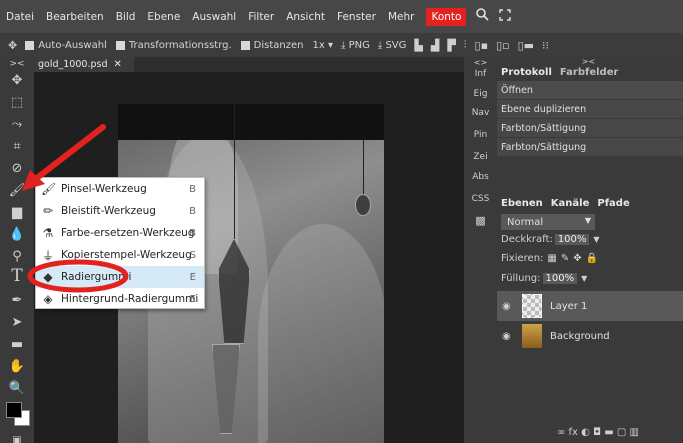 The height and width of the screenshot is (443, 683). Describe the element at coordinates (17, 124) in the screenshot. I see `lasso-tool-icon: ⤳` at that location.